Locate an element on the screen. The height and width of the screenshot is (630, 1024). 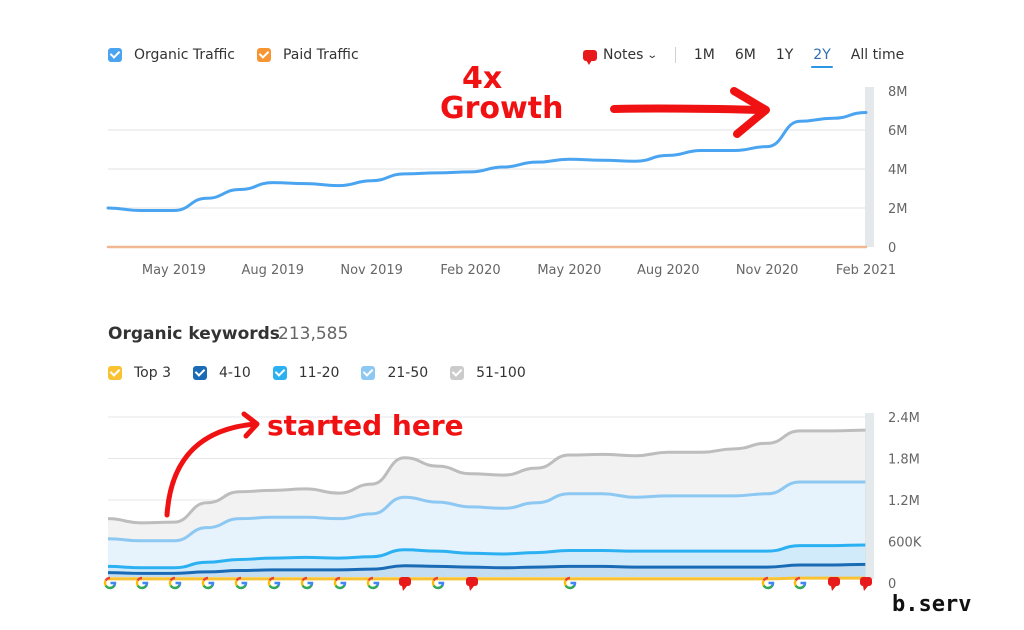
y-tick-label: 2M is located at coordinates (898, 209).